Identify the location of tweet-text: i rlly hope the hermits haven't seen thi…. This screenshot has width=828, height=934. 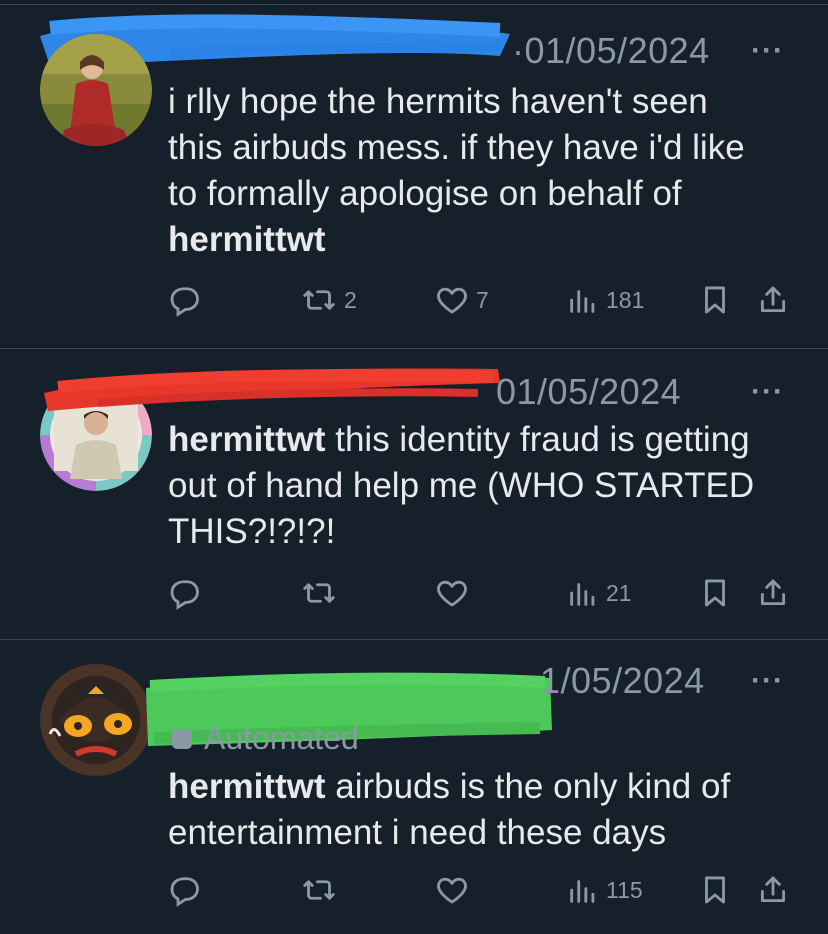
(456, 170).